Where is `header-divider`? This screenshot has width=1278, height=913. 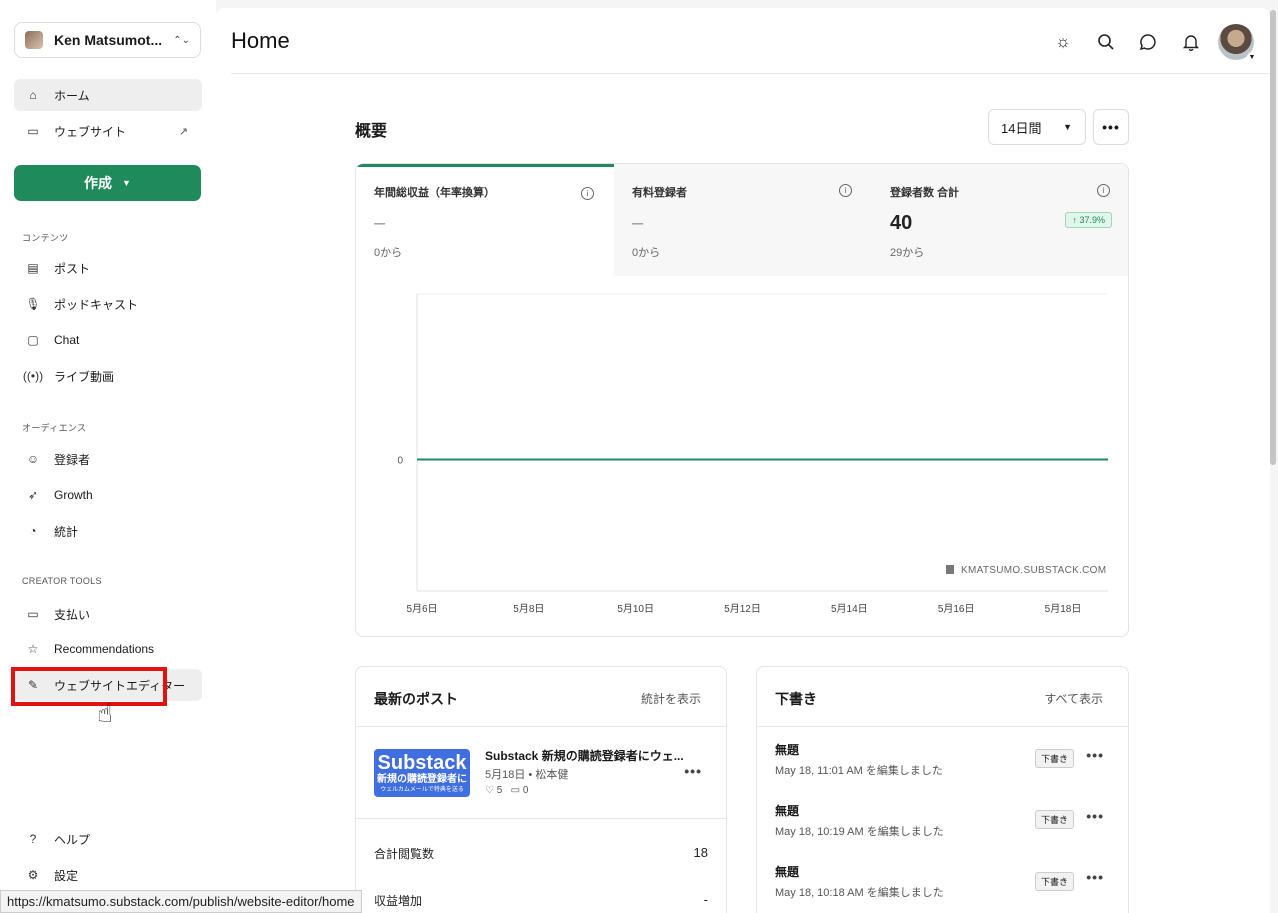 header-divider is located at coordinates (750, 73).